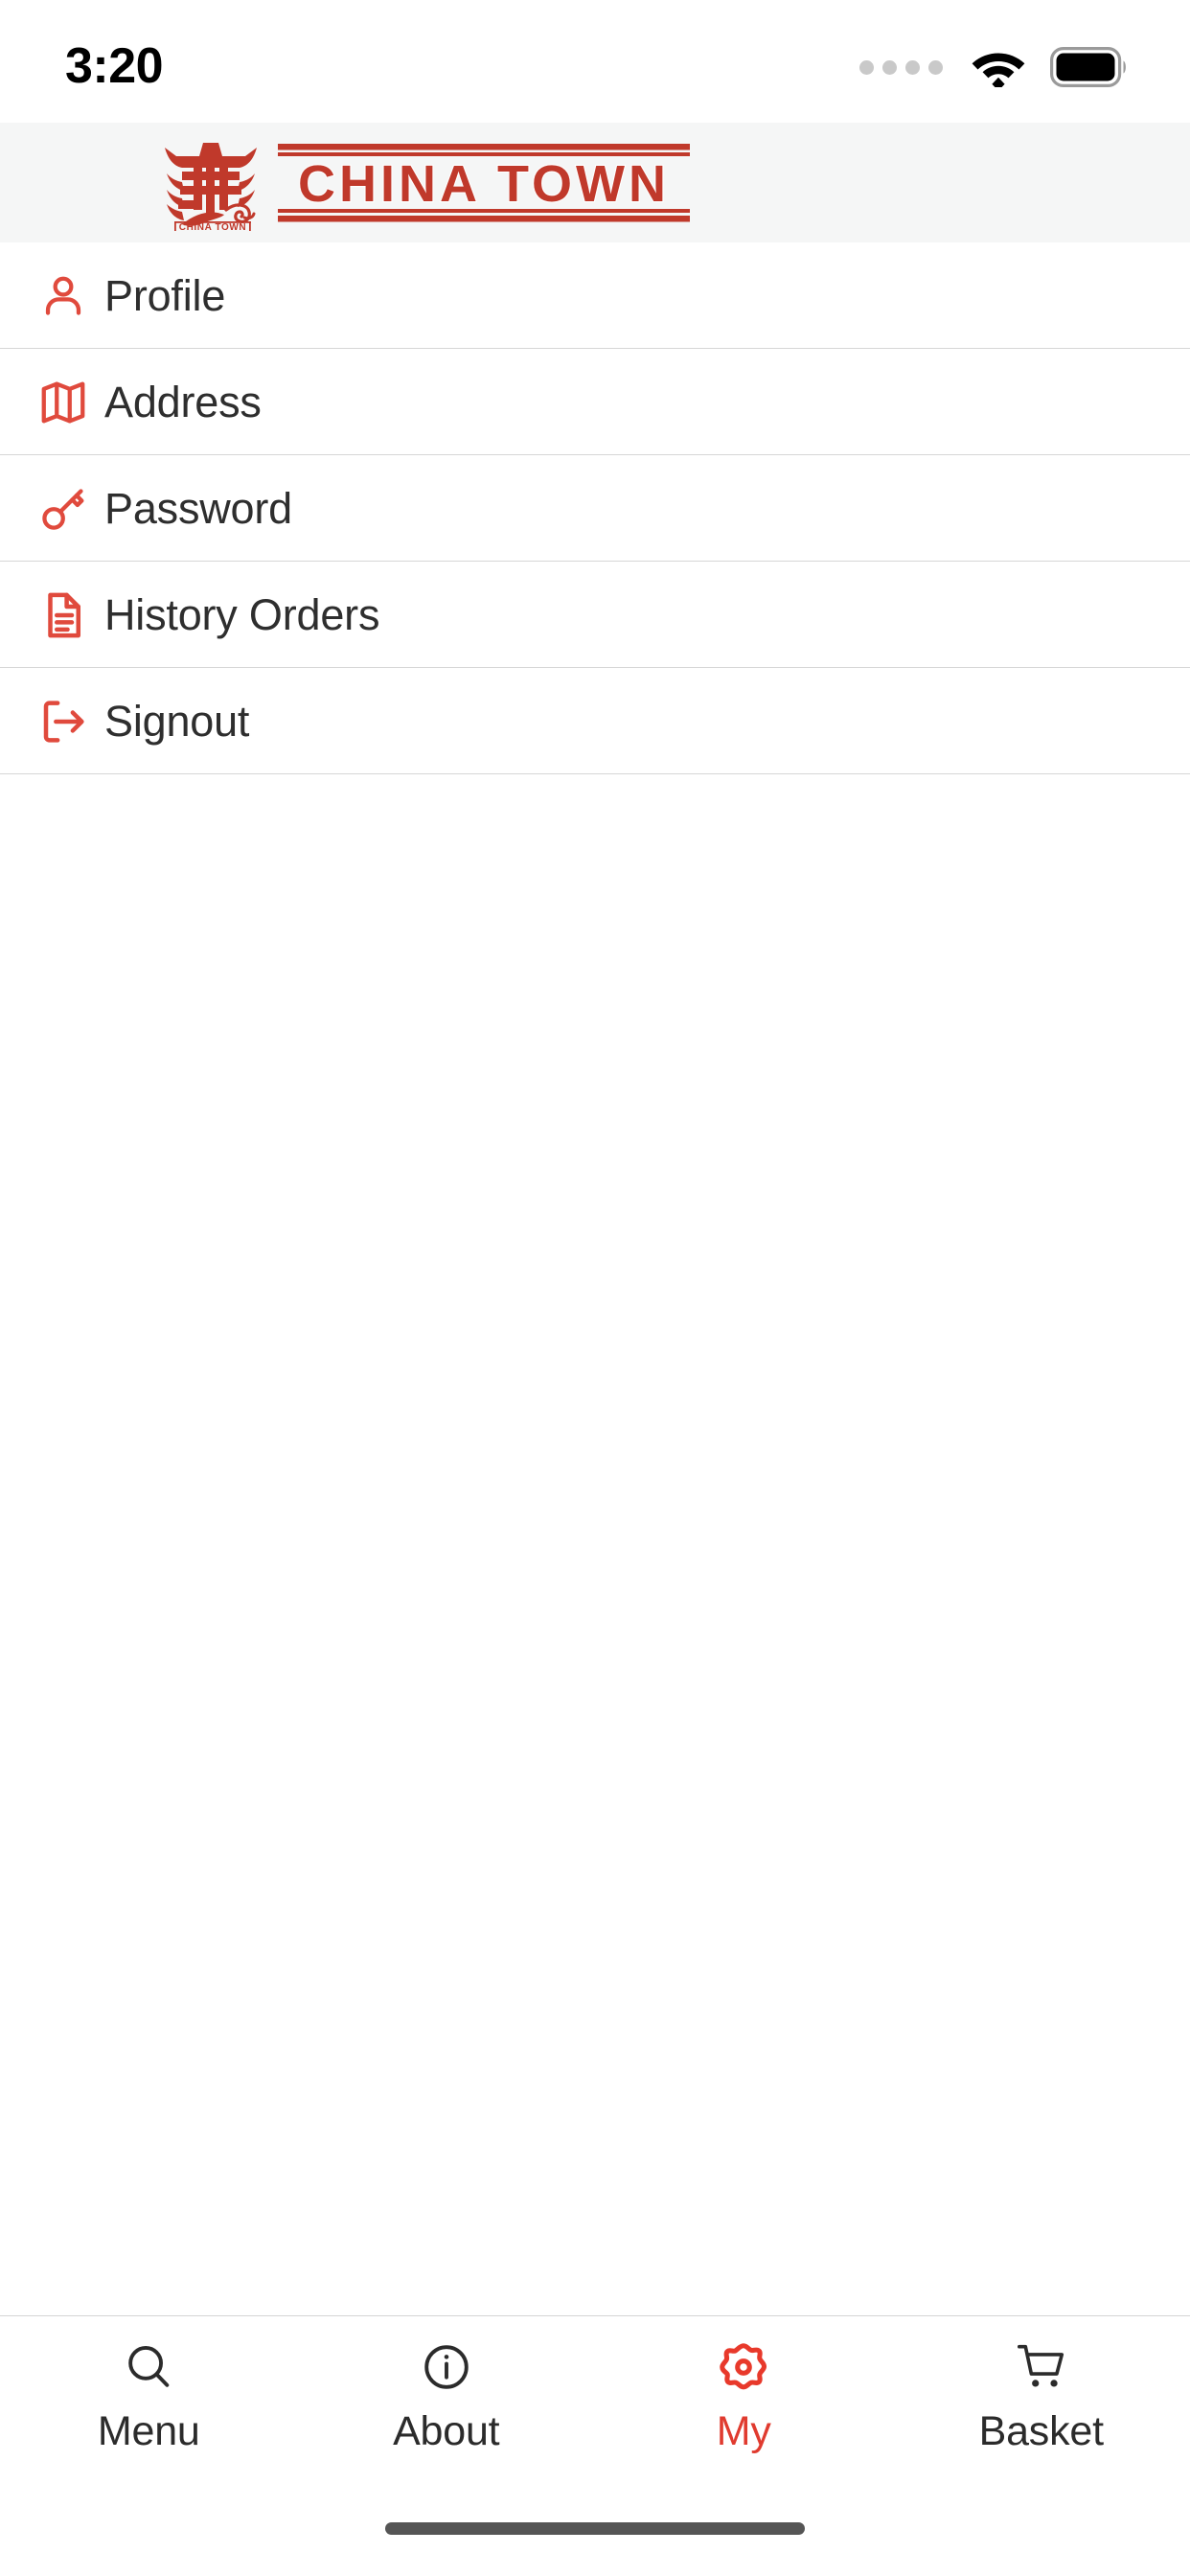 Image resolution: width=1190 pixels, height=2576 pixels. Describe the element at coordinates (901, 67) in the screenshot. I see `signal-dots-icon` at that location.